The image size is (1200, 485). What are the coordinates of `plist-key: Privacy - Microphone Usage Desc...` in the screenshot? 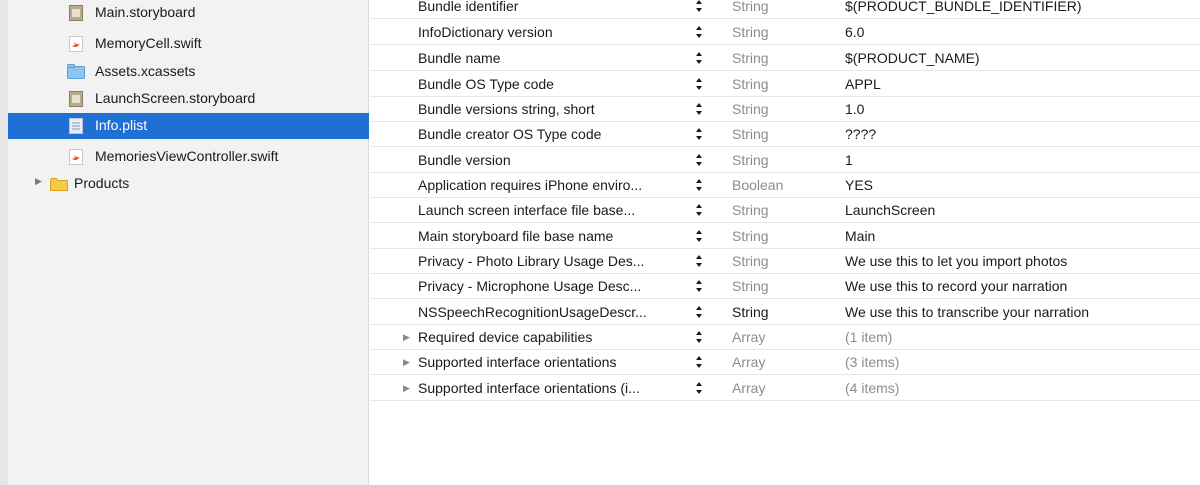 It's located at (529, 286).